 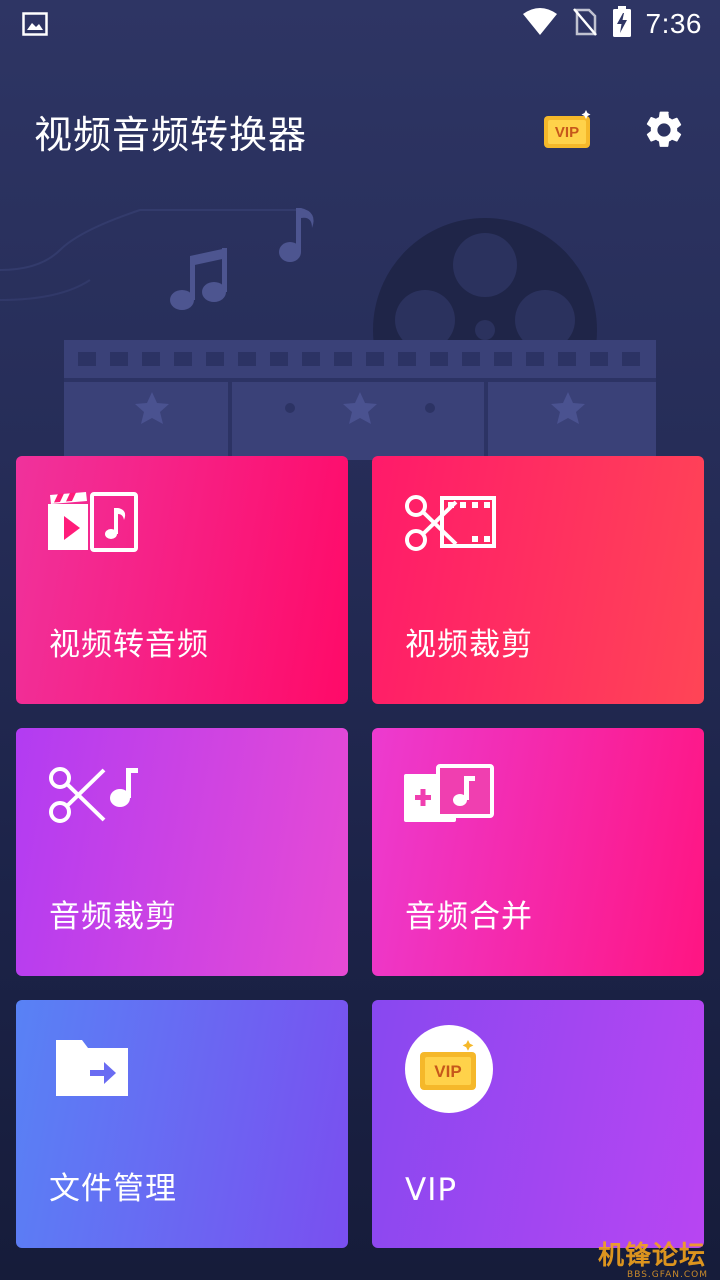 What do you see at coordinates (667, 1275) in the screenshot?
I see `watermark-url: BBS.GFAN.COM` at bounding box center [667, 1275].